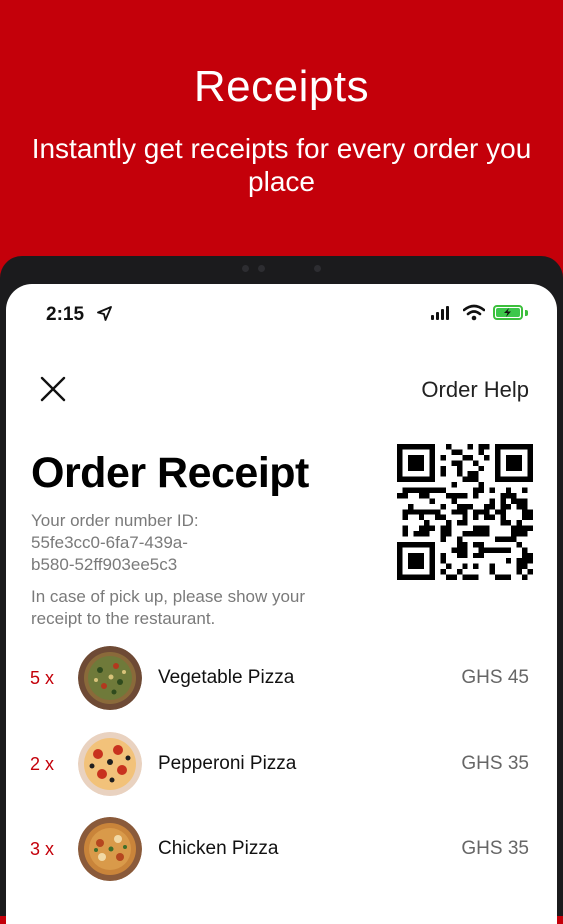 The height and width of the screenshot is (924, 563). What do you see at coordinates (110, 849) in the screenshot?
I see `chicken-pizza-image` at bounding box center [110, 849].